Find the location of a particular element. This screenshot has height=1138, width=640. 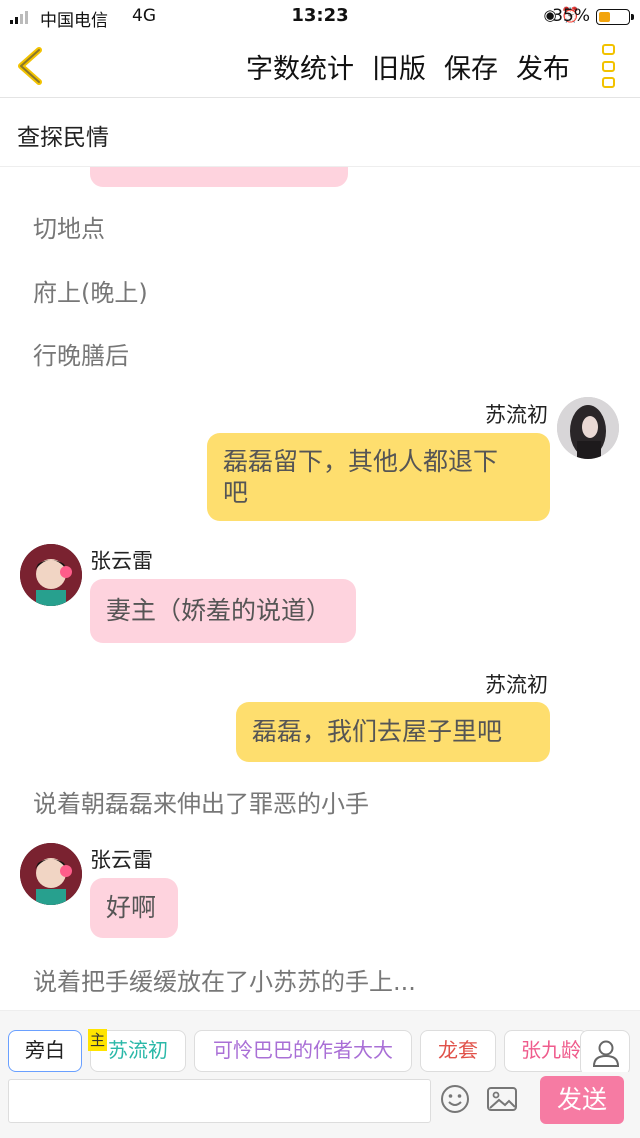

chapter-title-row: 查探民情 is located at coordinates (320, 133).